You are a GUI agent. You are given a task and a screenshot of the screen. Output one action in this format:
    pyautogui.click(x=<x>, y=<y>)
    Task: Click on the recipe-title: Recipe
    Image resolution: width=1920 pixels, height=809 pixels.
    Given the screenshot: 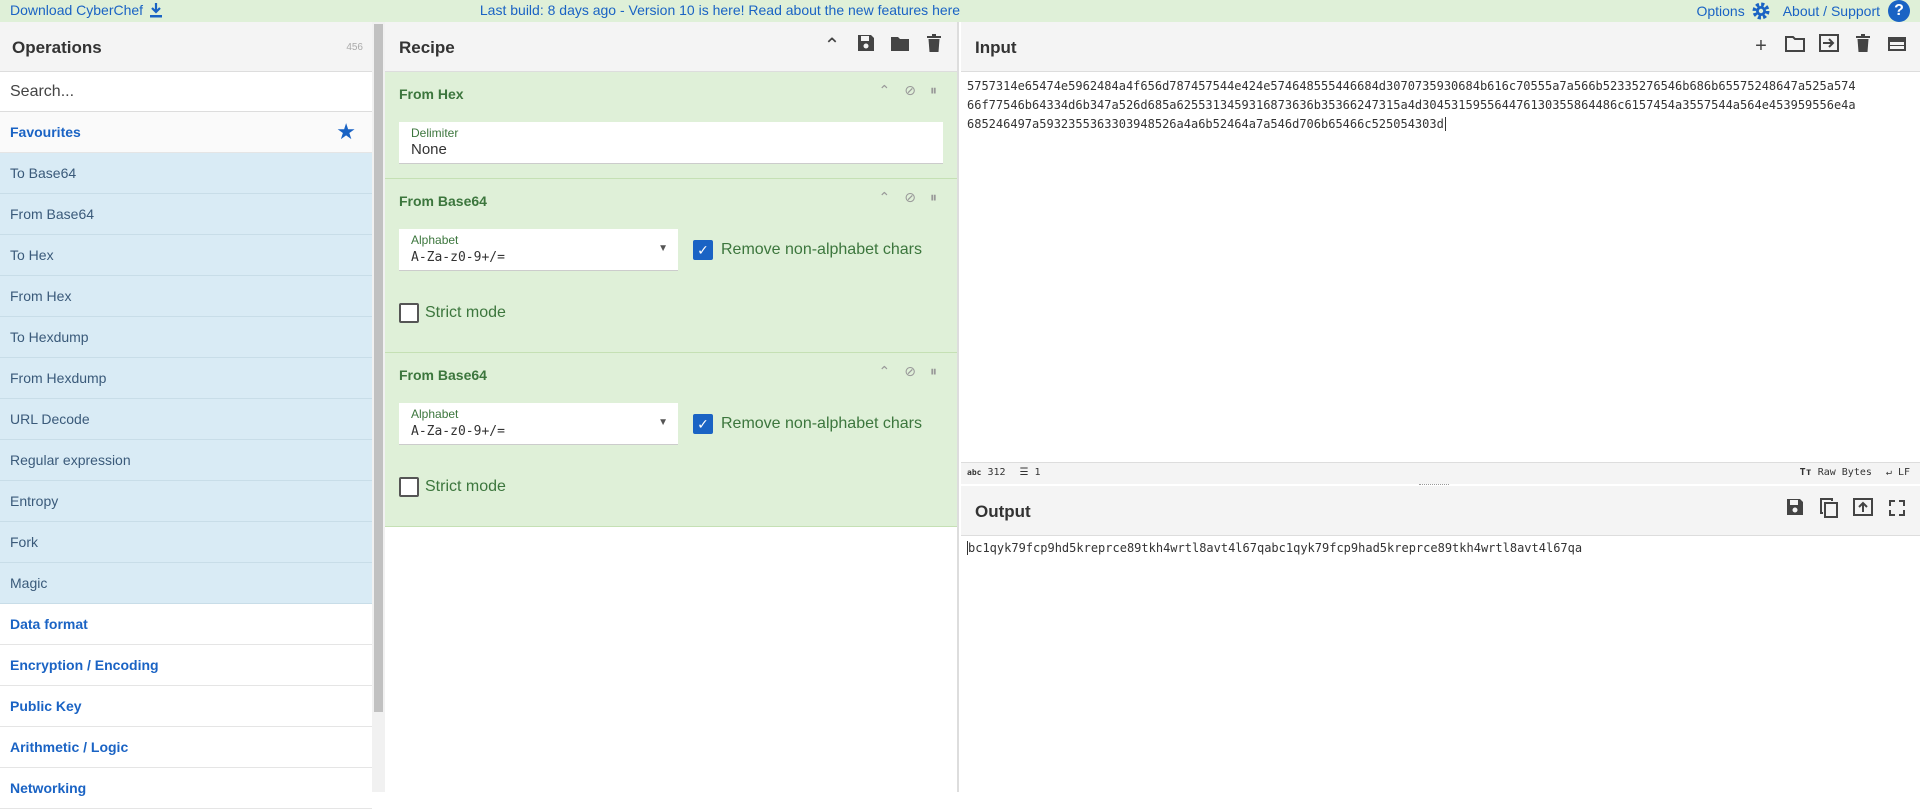 What is the action you would take?
    pyautogui.click(x=427, y=47)
    